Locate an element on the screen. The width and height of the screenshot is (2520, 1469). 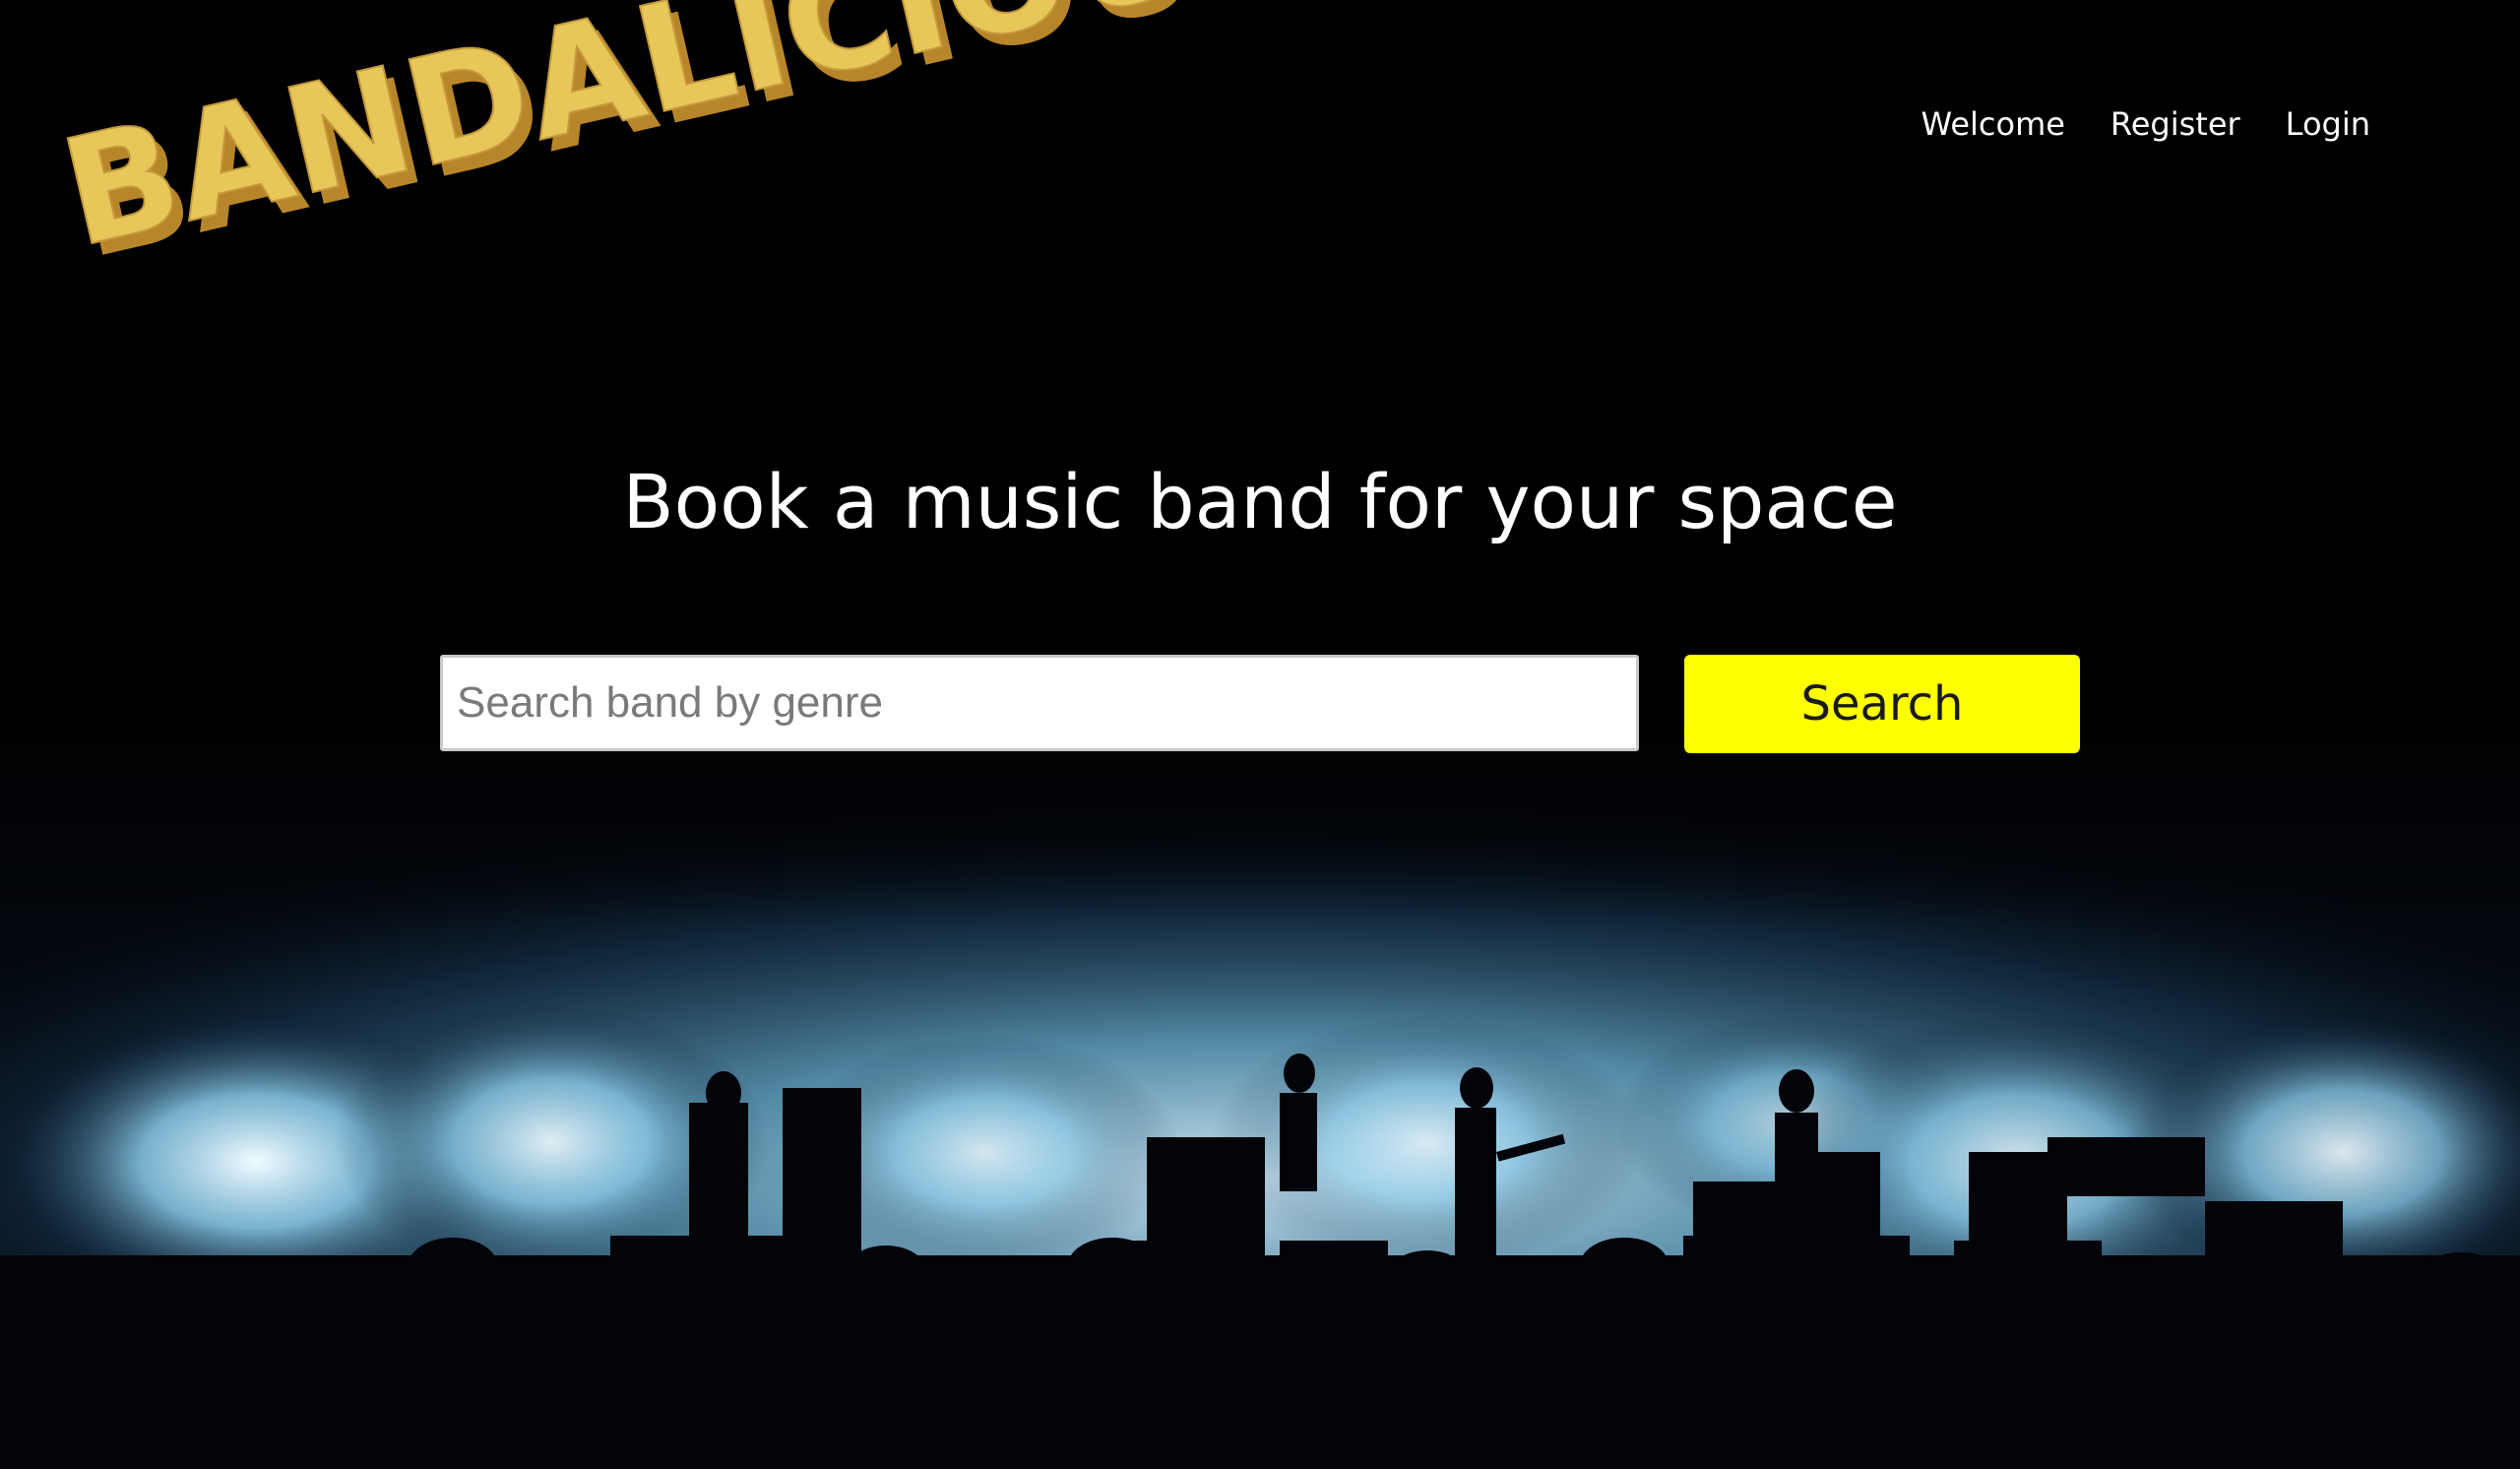
search-button: Search is located at coordinates (1882, 704).